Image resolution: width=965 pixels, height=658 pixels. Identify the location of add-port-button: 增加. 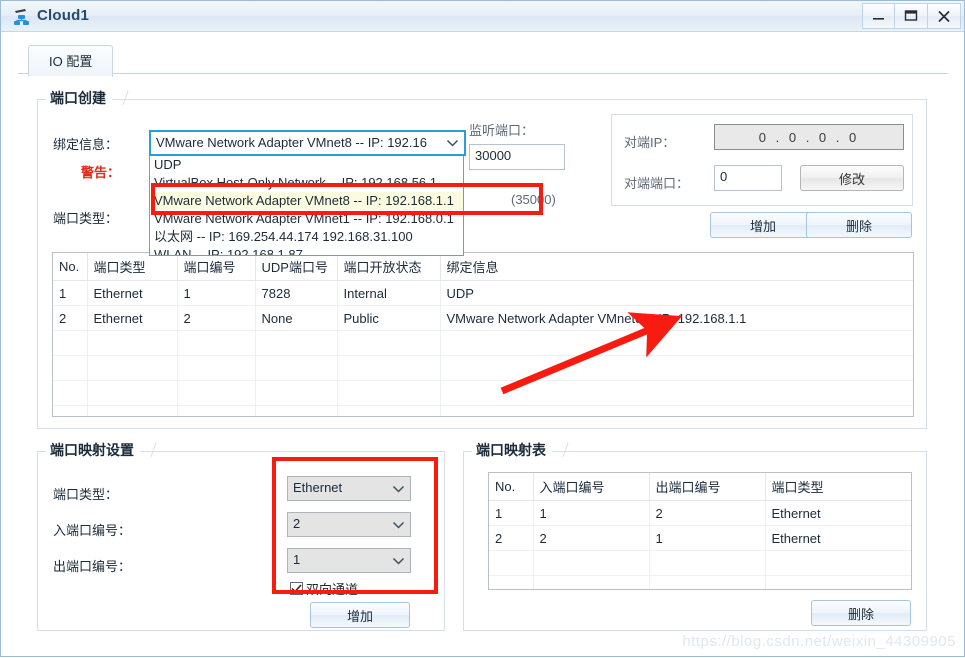
(763, 225).